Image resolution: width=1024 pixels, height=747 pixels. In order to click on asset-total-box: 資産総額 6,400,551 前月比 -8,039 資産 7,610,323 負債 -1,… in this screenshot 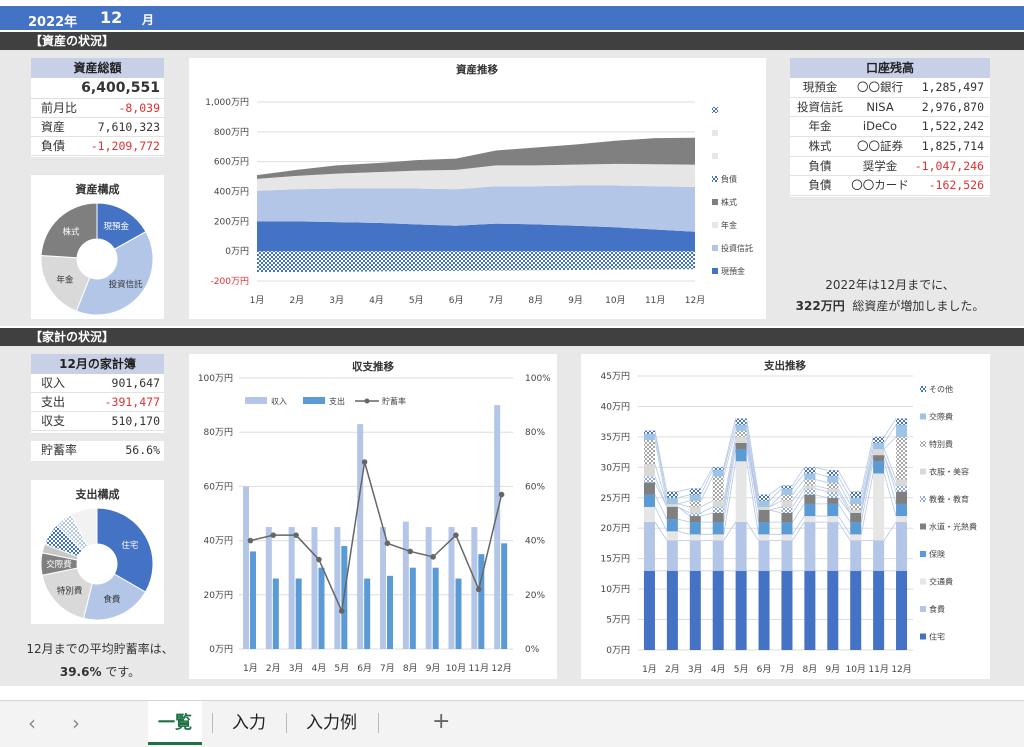, I will do `click(97, 107)`.